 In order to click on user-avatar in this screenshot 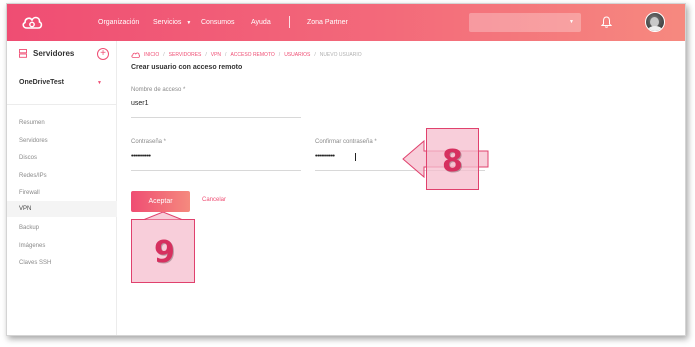, I will do `click(655, 22)`.